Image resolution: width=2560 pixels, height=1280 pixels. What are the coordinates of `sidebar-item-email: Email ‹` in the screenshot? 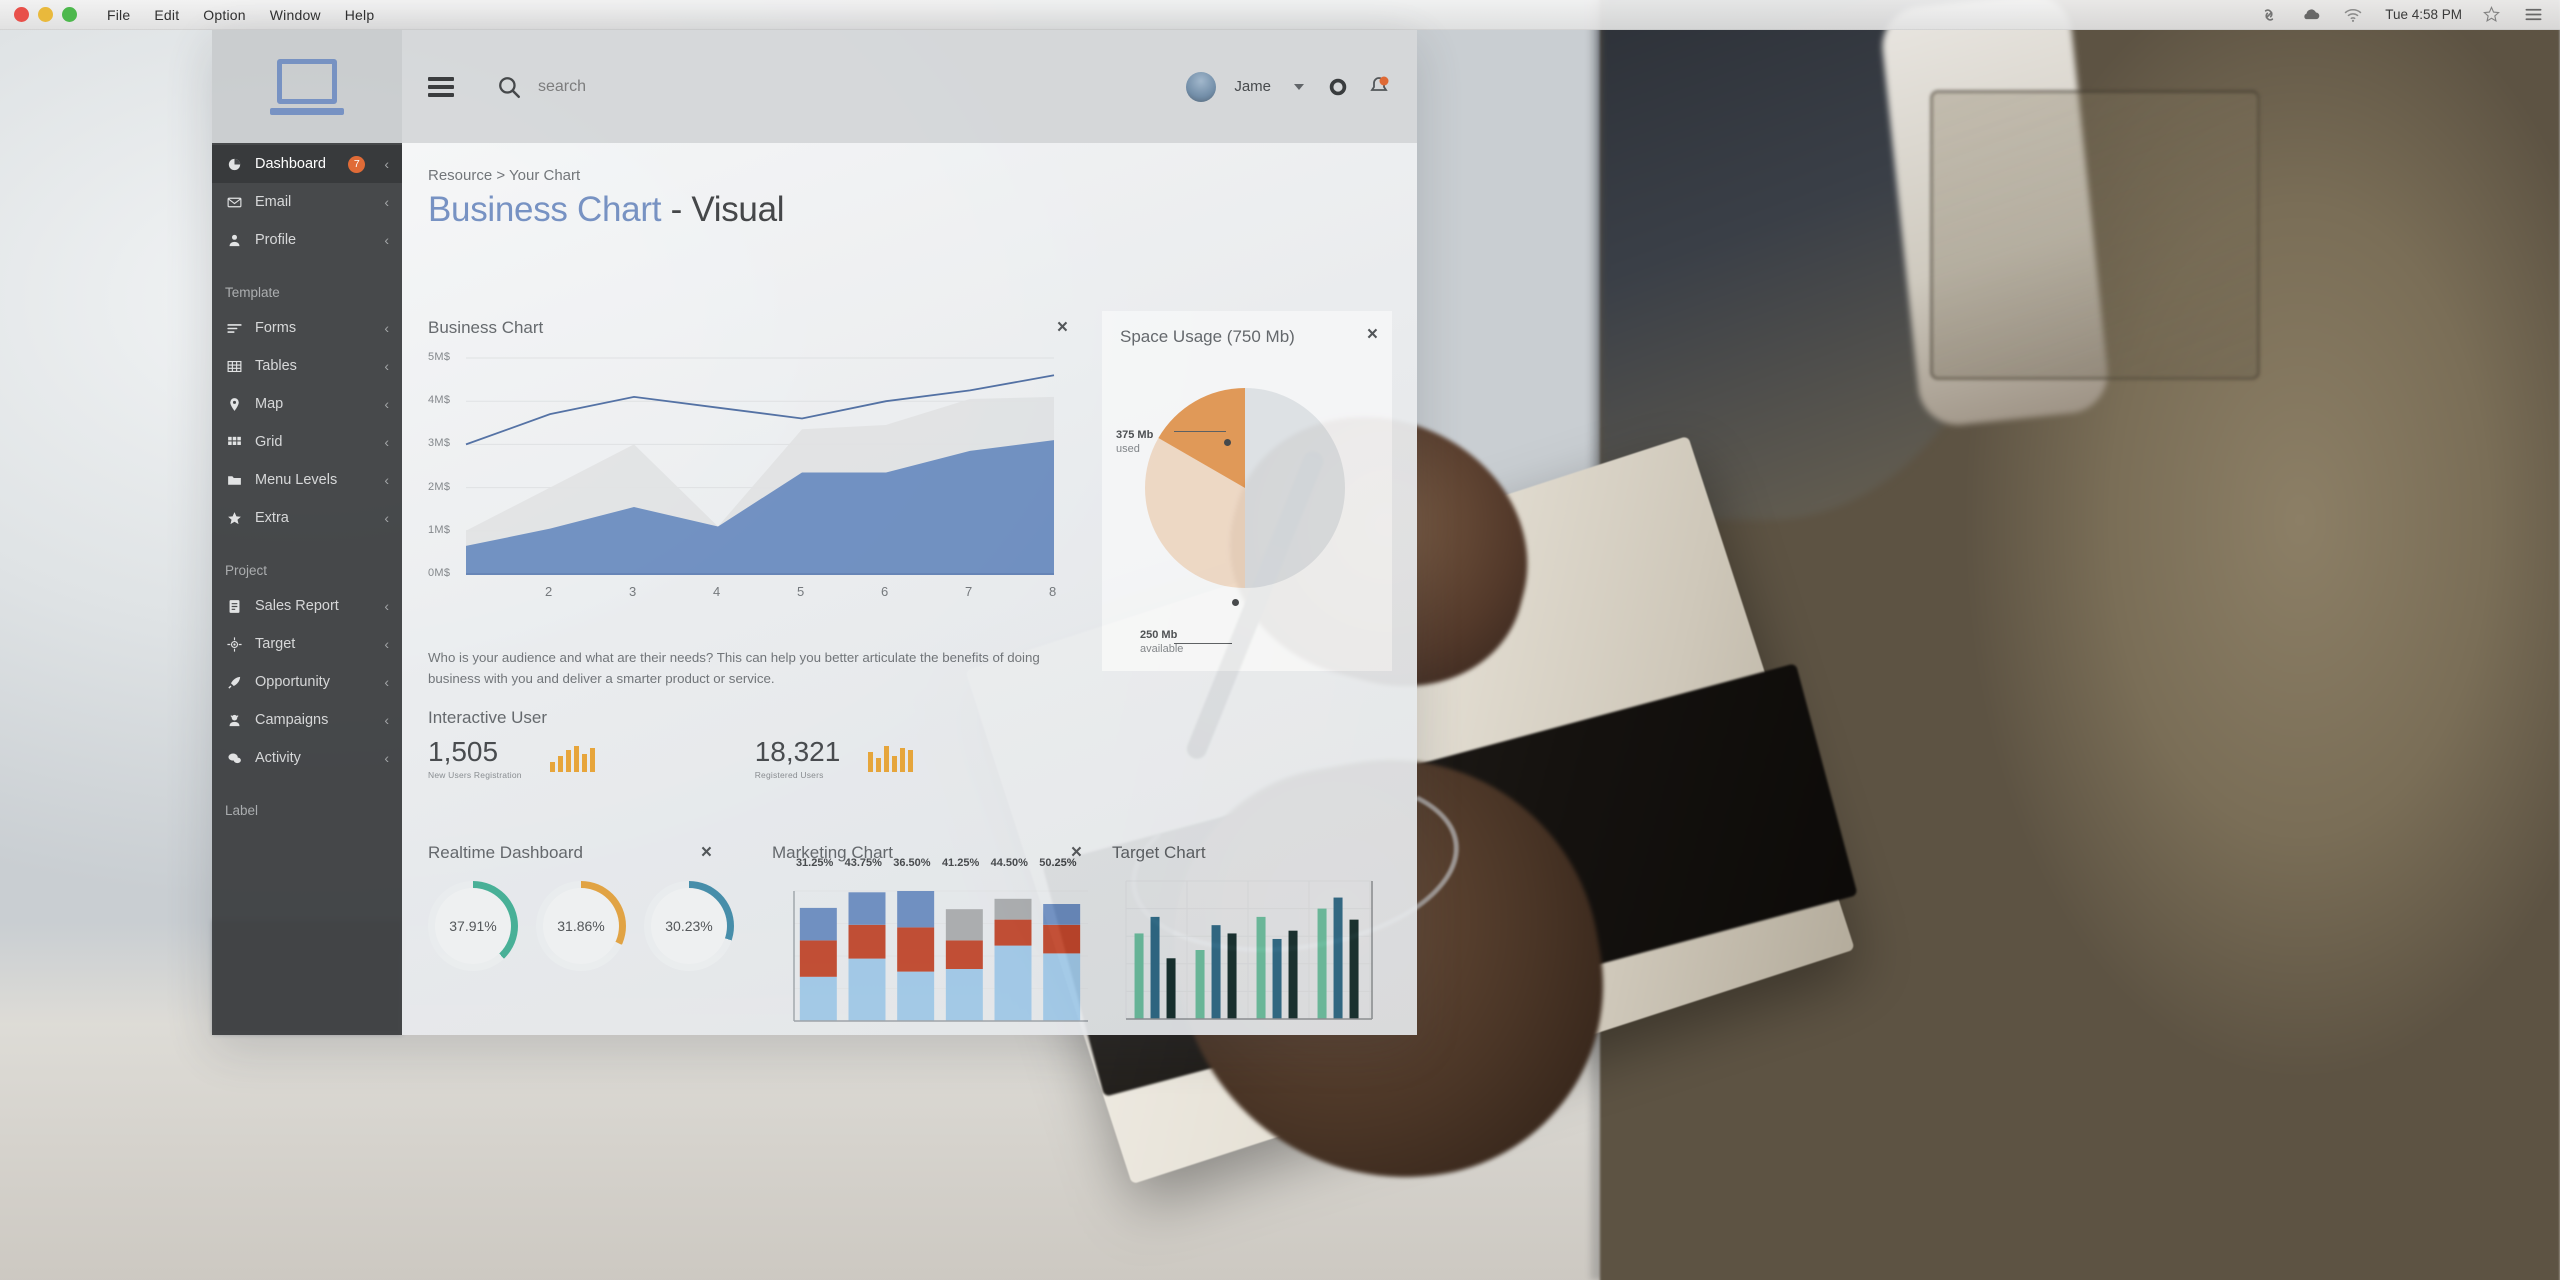 It's located at (307, 202).